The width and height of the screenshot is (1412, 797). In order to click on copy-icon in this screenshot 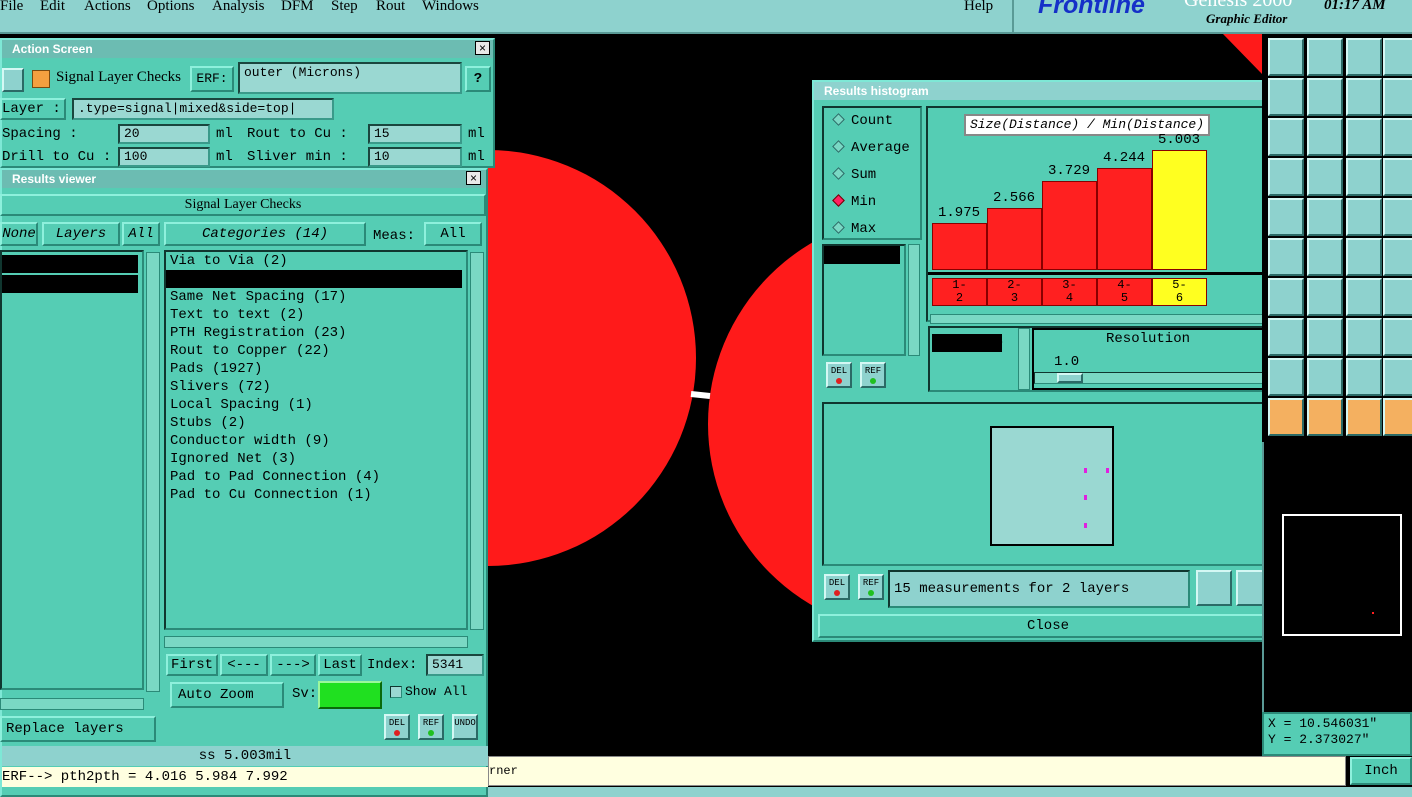, I will do `click(1286, 97)`.